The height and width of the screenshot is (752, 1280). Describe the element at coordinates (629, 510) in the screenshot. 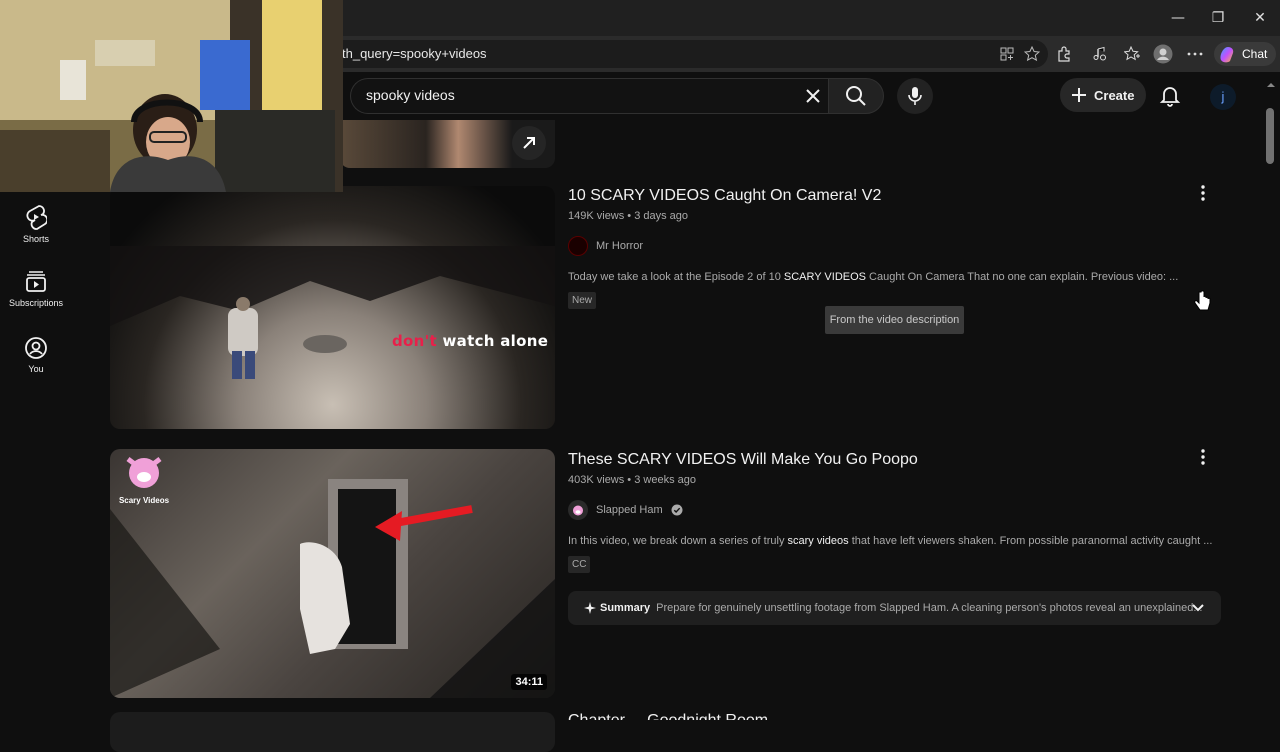

I see `channel-name: Slapped Ham` at that location.